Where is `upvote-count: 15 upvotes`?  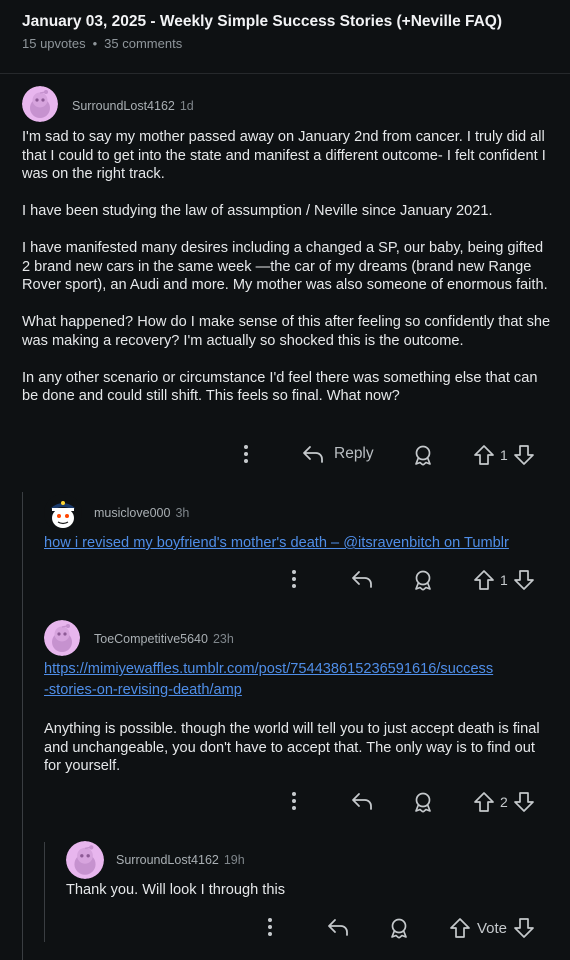 upvote-count: 15 upvotes is located at coordinates (54, 43).